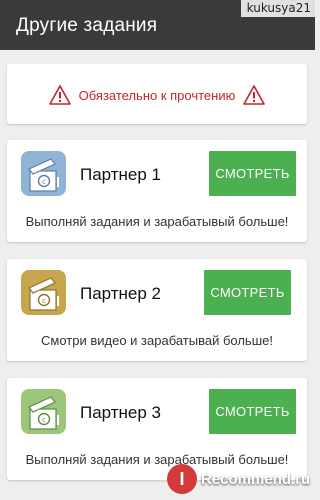 The height and width of the screenshot is (500, 320). Describe the element at coordinates (121, 174) in the screenshot. I see `partner-name: Партнер 1` at that location.